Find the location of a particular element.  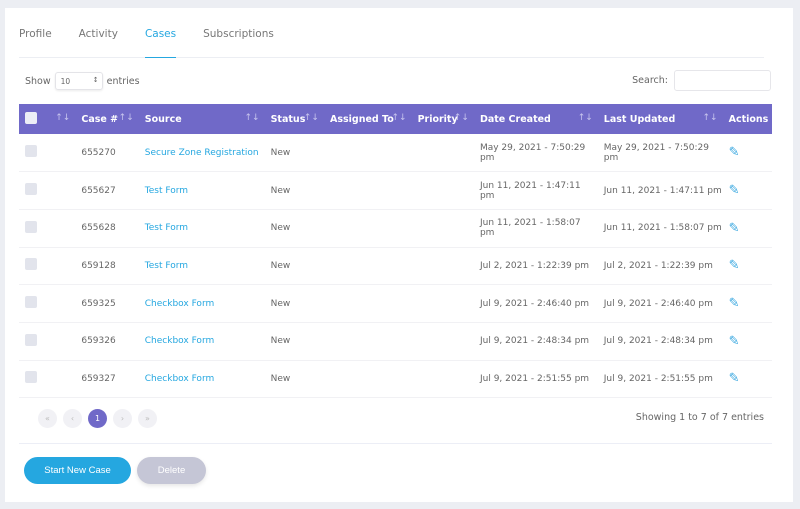

column-label: Last Updated is located at coordinates (639, 119).